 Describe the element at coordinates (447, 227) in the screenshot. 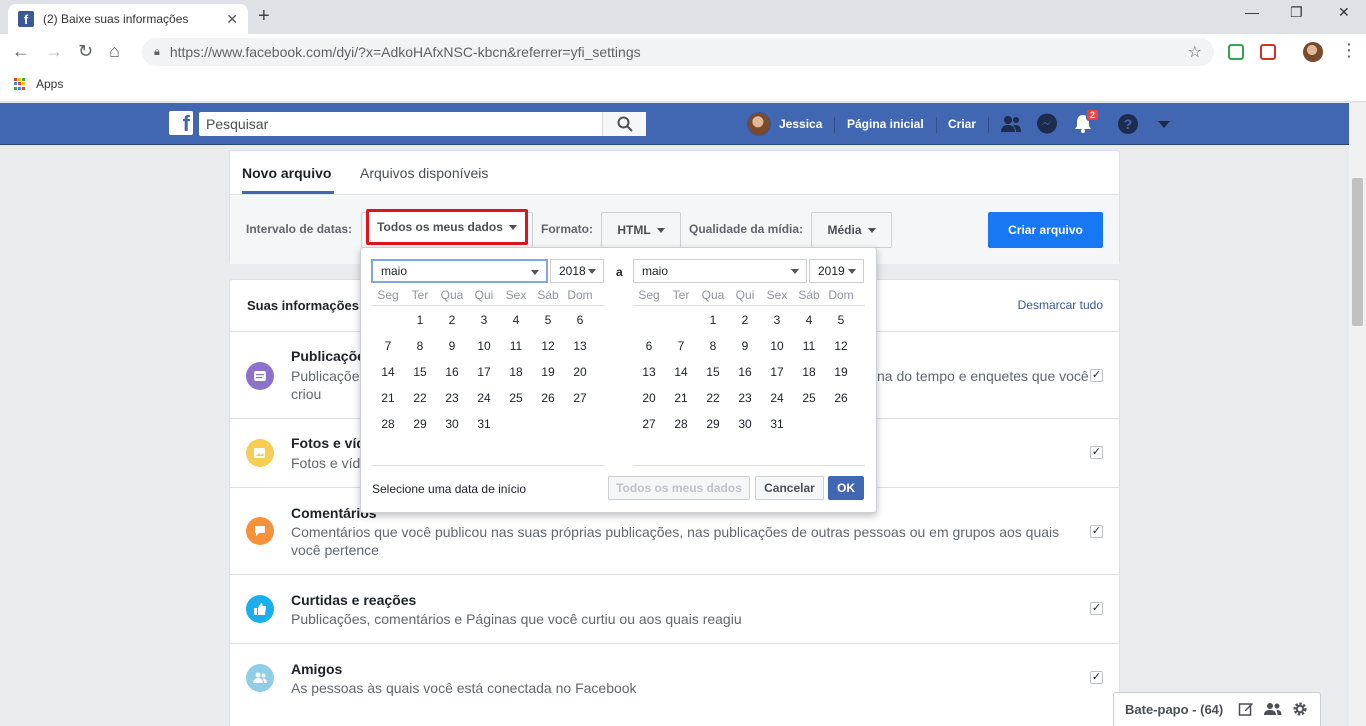

I see `date-range-dropdown: Todos os meus dados` at that location.